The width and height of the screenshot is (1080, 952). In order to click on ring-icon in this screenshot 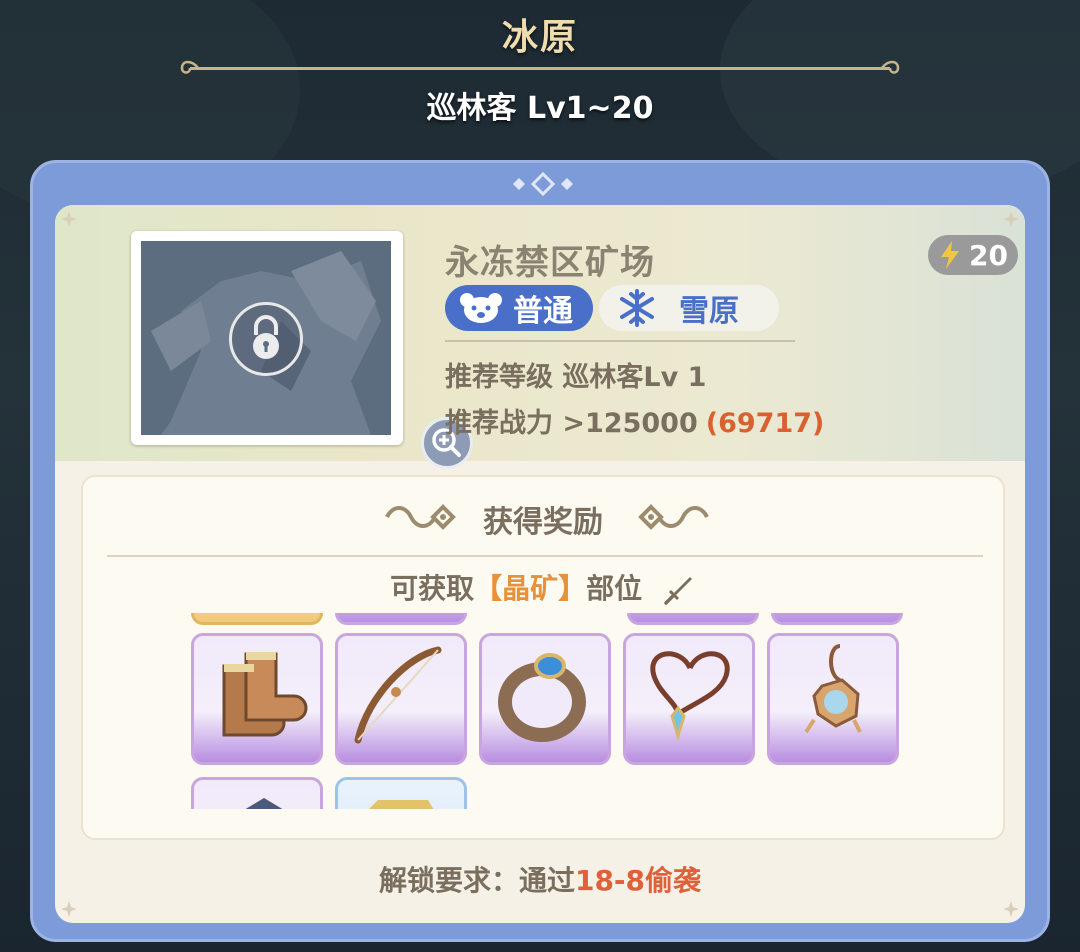, I will do `click(542, 697)`.